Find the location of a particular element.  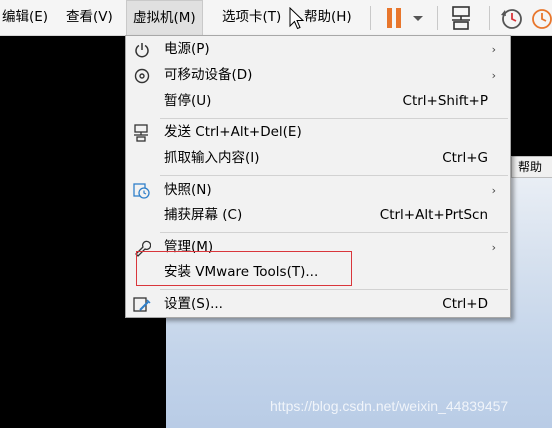

menu-view: 查看(V) is located at coordinates (89, 17).